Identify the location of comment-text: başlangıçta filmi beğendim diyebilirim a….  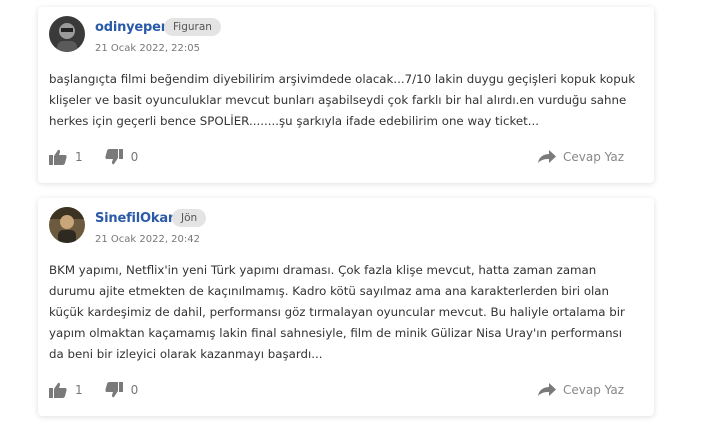
(342, 100).